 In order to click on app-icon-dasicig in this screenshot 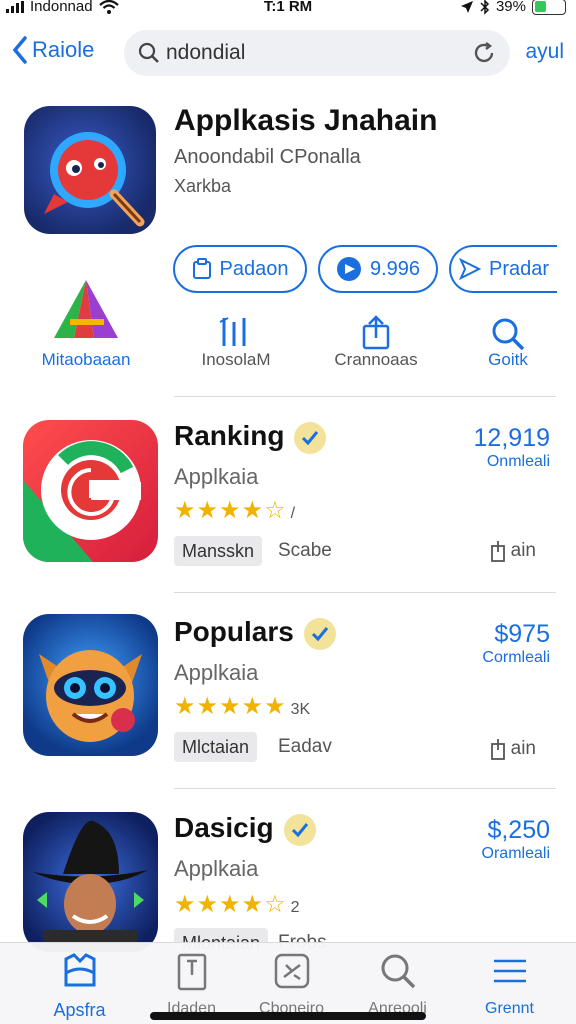, I will do `click(90, 882)`.